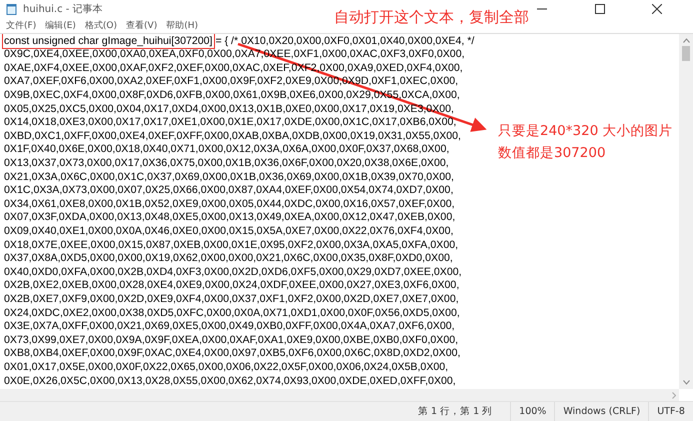 This screenshot has width=693, height=421. I want to click on scroll-right-icon, so click(674, 395).